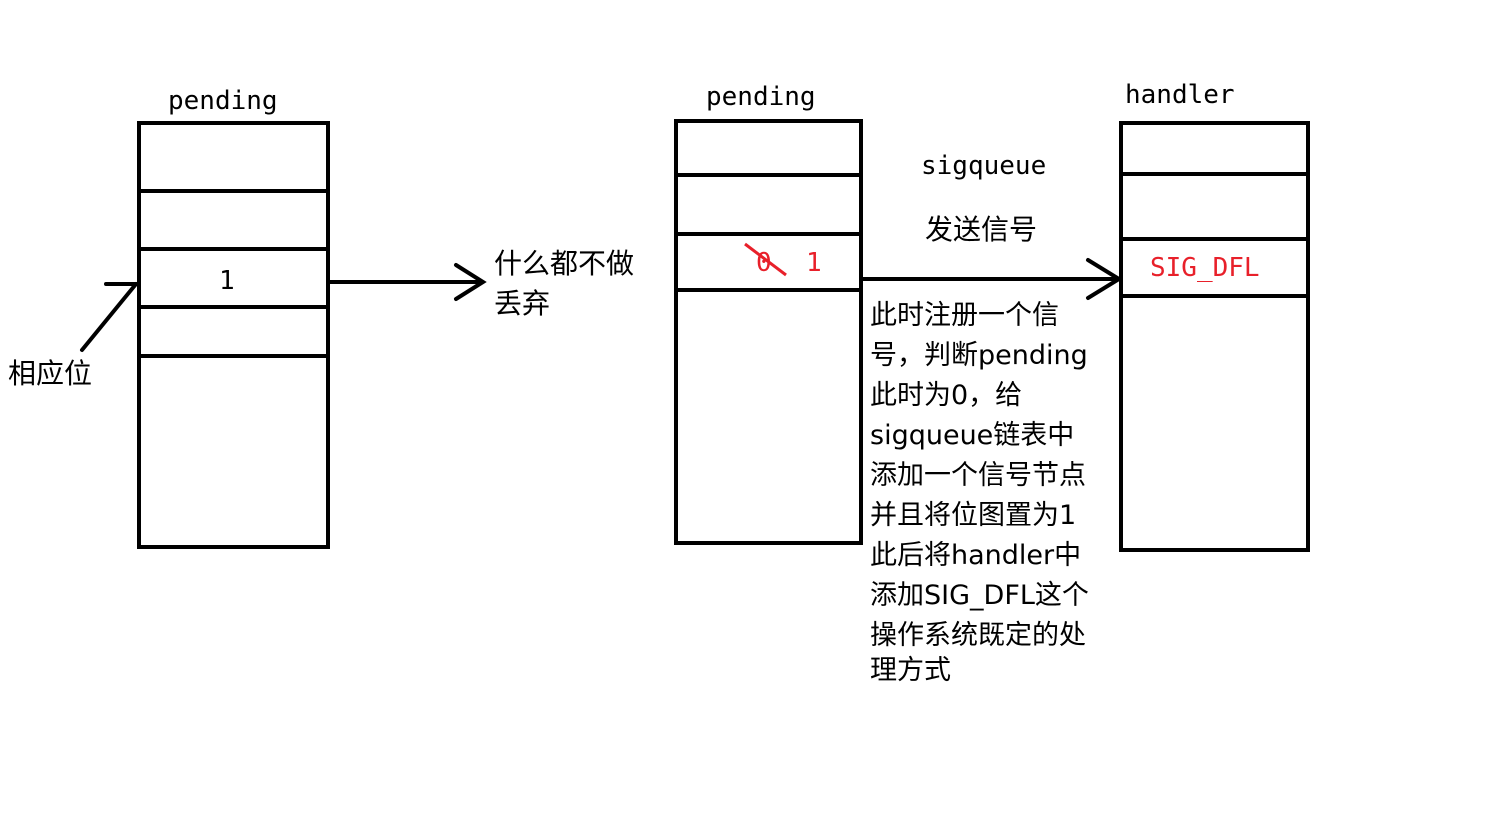 This screenshot has height=838, width=1487. What do you see at coordinates (1205, 268) in the screenshot?
I see `handler-entry: SIG_DFL` at bounding box center [1205, 268].